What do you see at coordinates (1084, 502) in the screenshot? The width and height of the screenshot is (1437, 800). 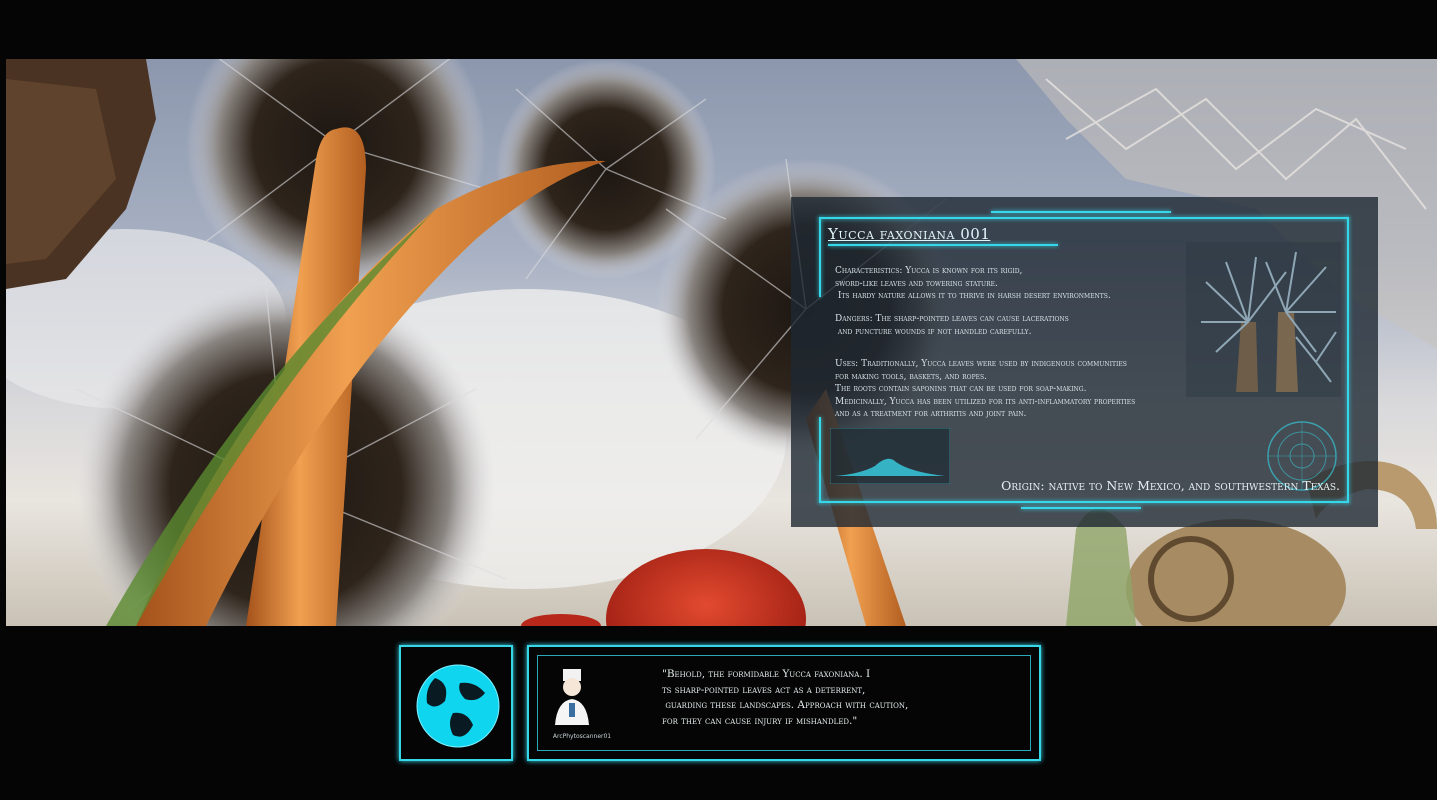 I see `panel-frame-bottom` at bounding box center [1084, 502].